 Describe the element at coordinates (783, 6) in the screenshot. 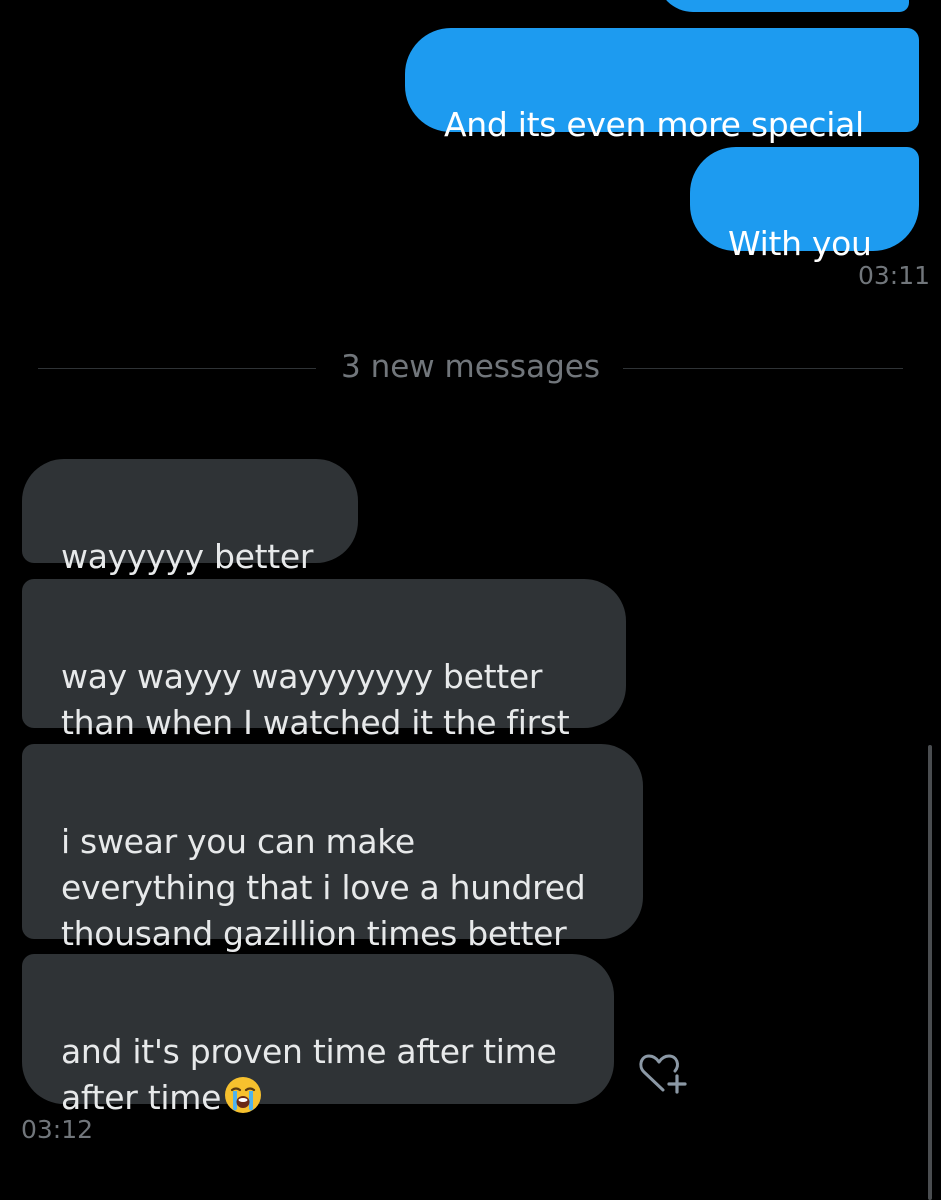

I see `sent-message-bubble-partial` at that location.